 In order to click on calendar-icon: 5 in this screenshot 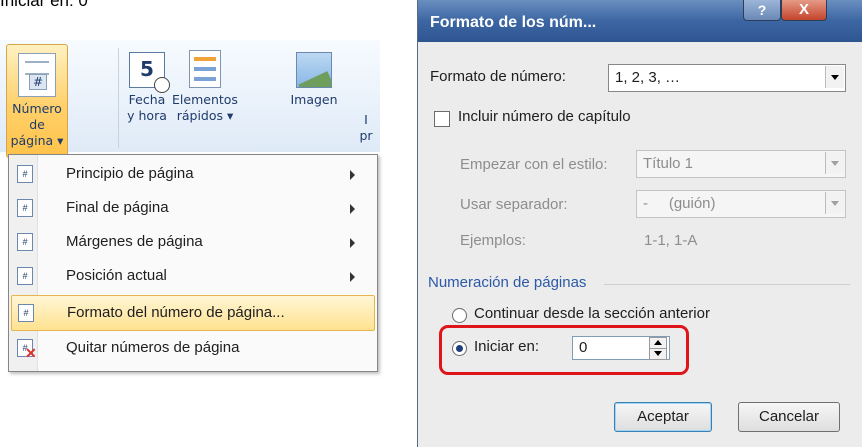, I will do `click(149, 72)`.